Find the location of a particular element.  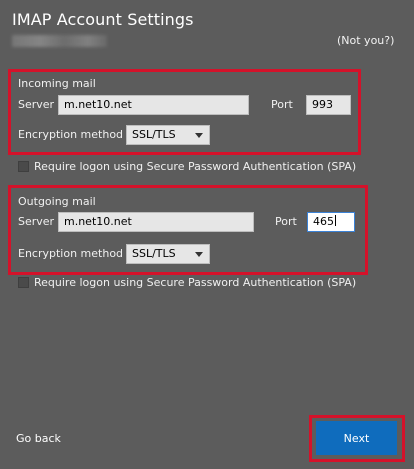

incoming-port-label: Port is located at coordinates (282, 104).